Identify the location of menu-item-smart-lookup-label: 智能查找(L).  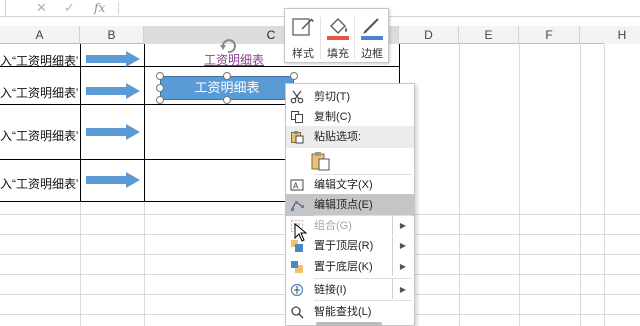
(343, 312).